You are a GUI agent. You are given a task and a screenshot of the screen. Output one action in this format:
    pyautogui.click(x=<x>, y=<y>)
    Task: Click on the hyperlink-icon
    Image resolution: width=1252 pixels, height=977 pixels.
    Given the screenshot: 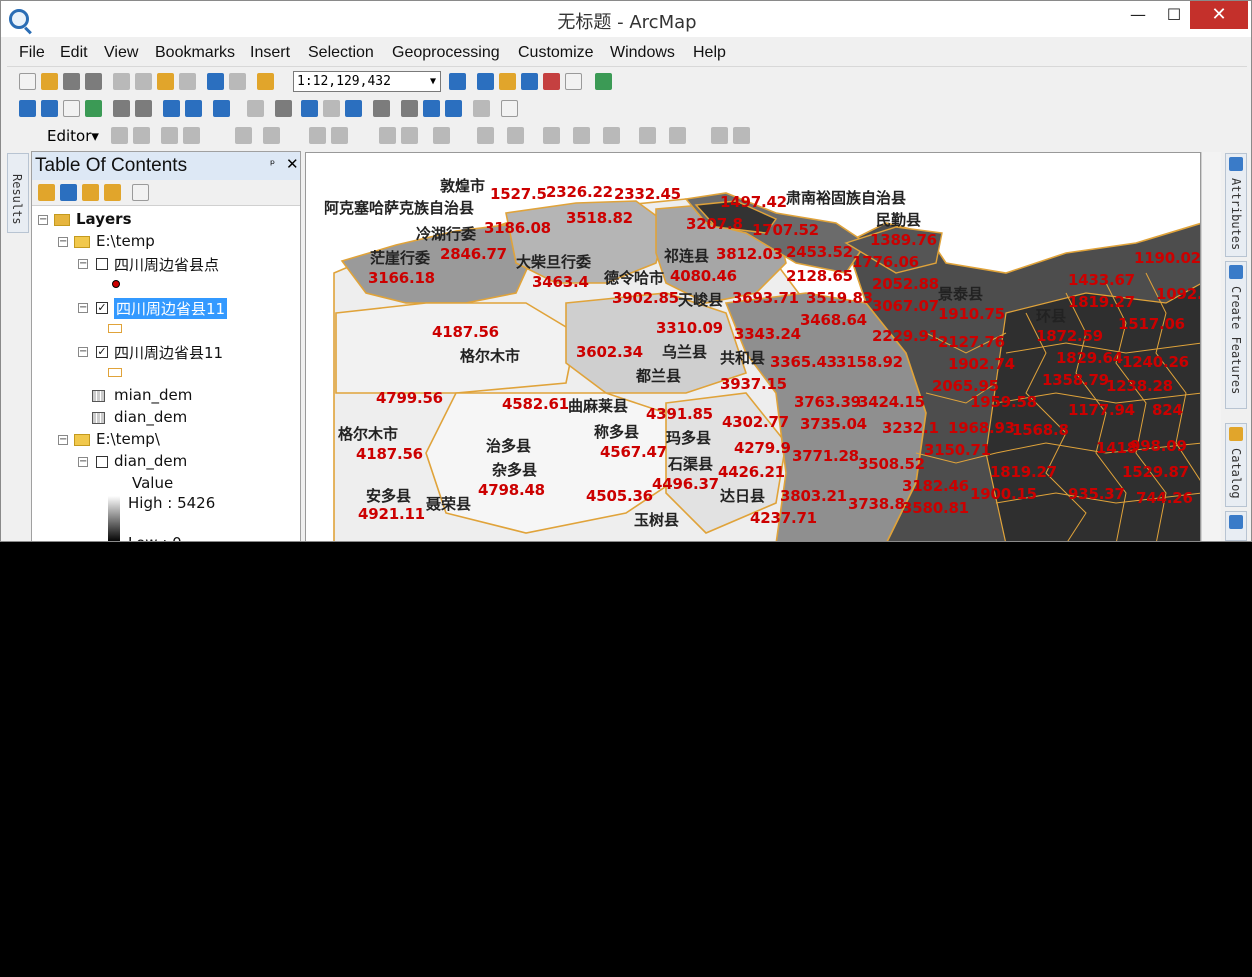 What is the action you would take?
    pyautogui.click(x=331, y=108)
    